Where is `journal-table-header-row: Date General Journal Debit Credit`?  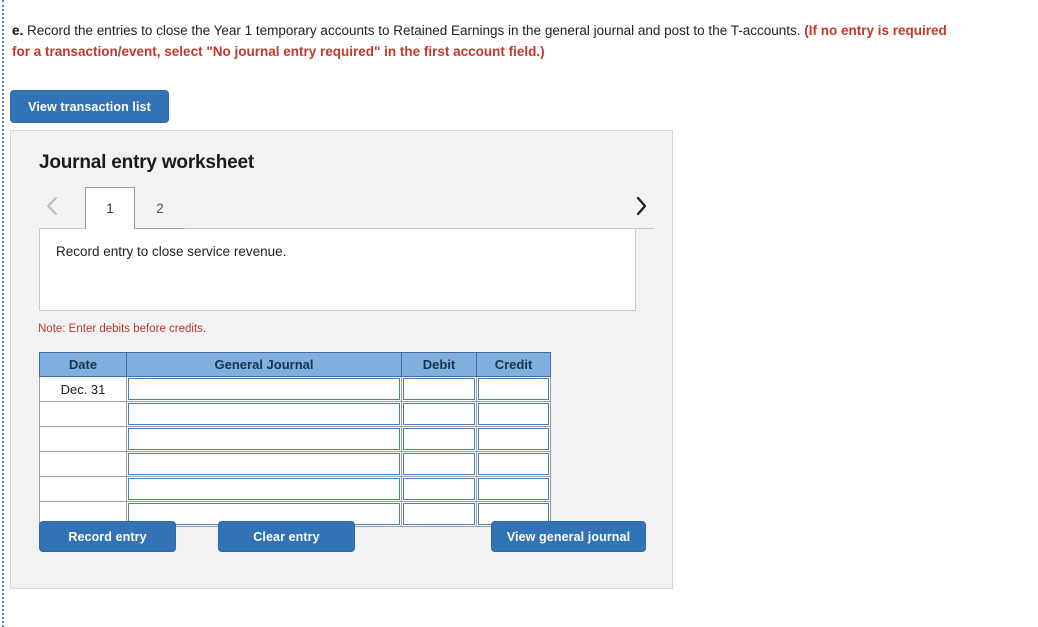 journal-table-header-row: Date General Journal Debit Credit is located at coordinates (295, 364).